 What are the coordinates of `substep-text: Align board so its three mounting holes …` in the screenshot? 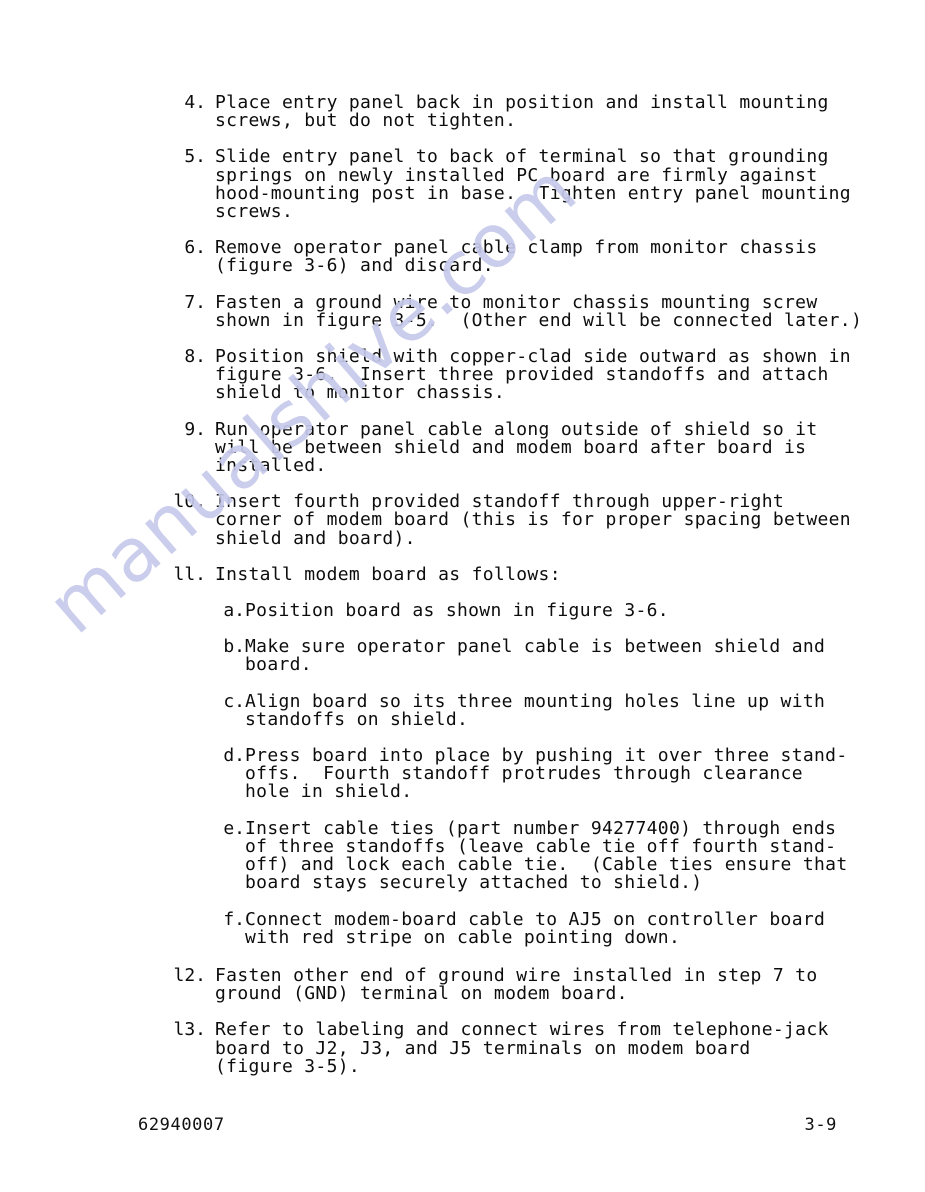 It's located at (535, 710).